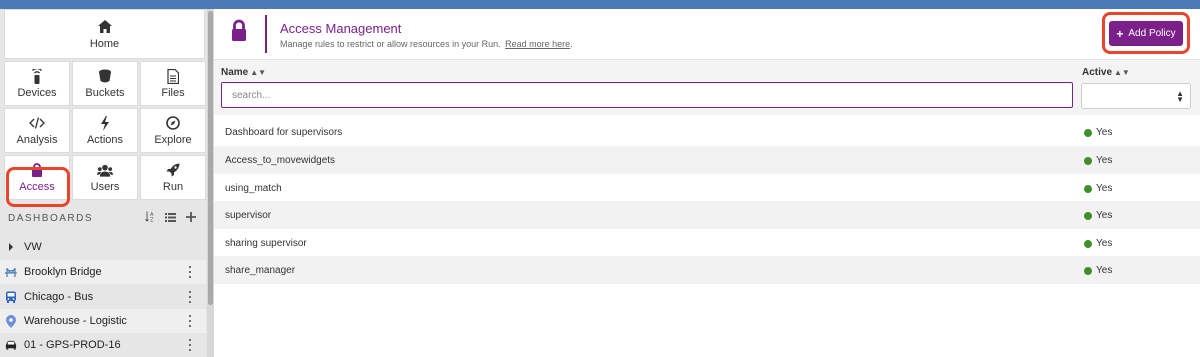 Image resolution: width=1200 pixels, height=357 pixels. Describe the element at coordinates (600, 4) in the screenshot. I see `top-bar` at that location.